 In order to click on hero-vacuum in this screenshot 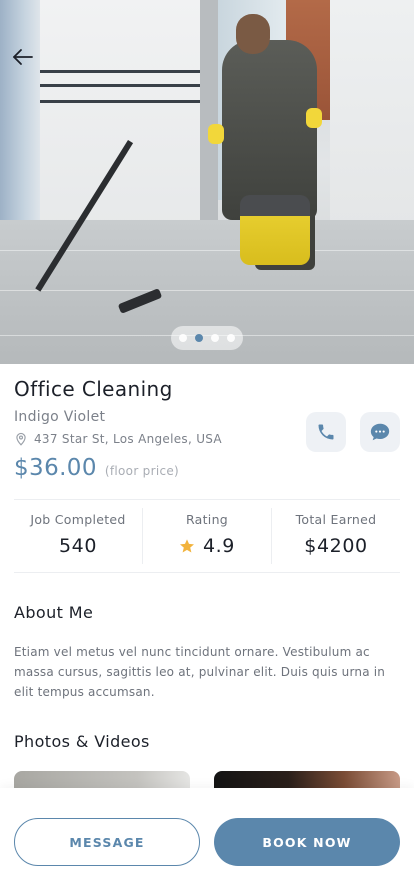, I will do `click(275, 230)`.